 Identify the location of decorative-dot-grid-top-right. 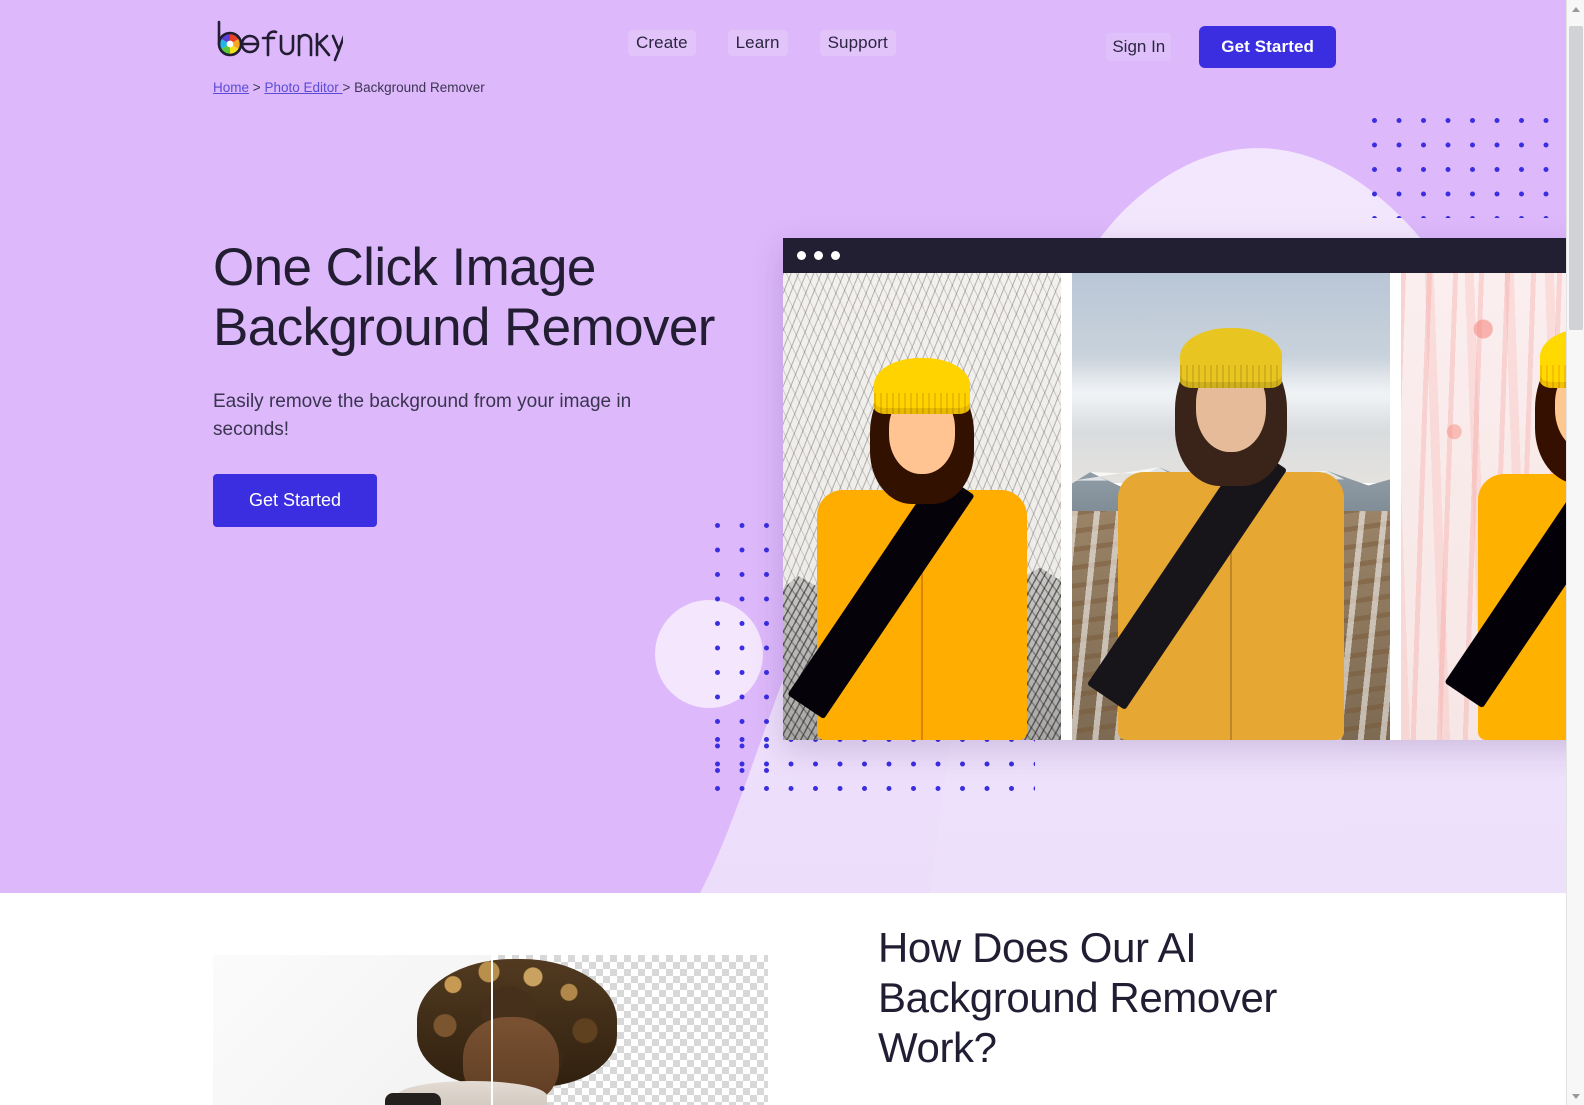
(1469, 168).